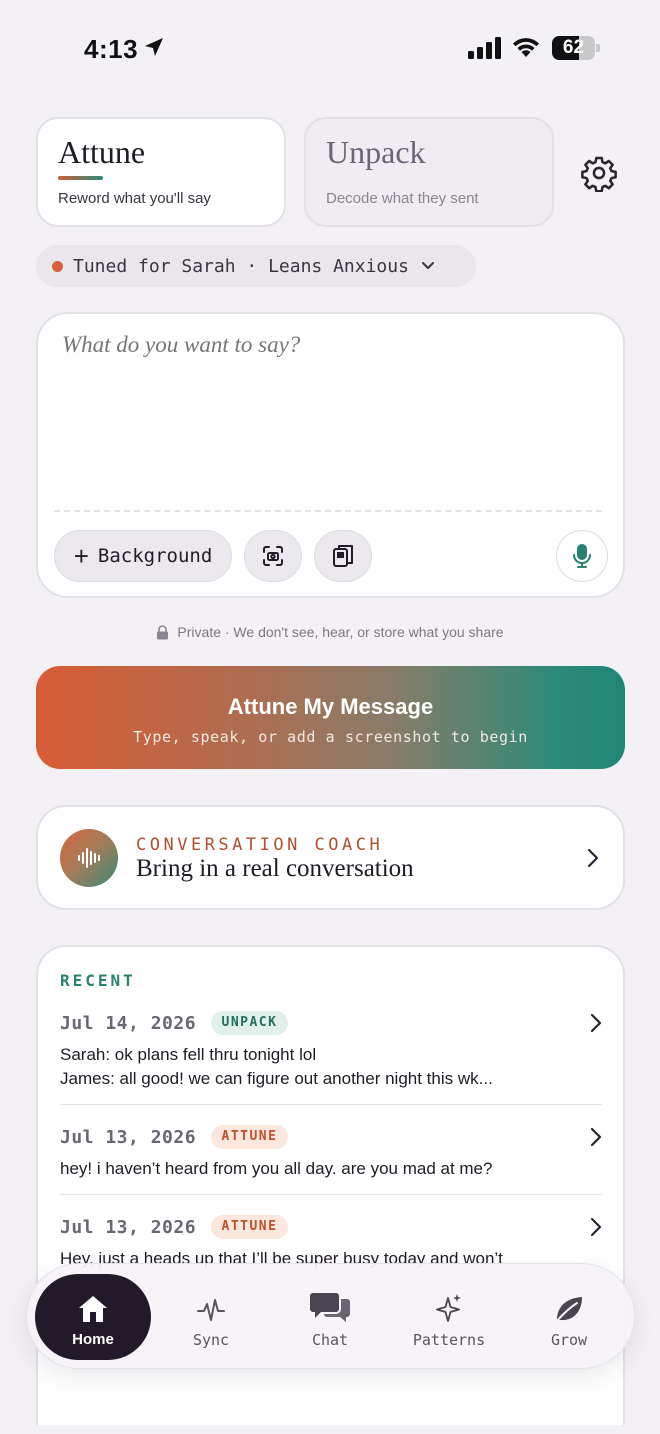 Image resolution: width=660 pixels, height=1434 pixels. I want to click on coach-title: Bring in a real conversation, so click(275, 868).